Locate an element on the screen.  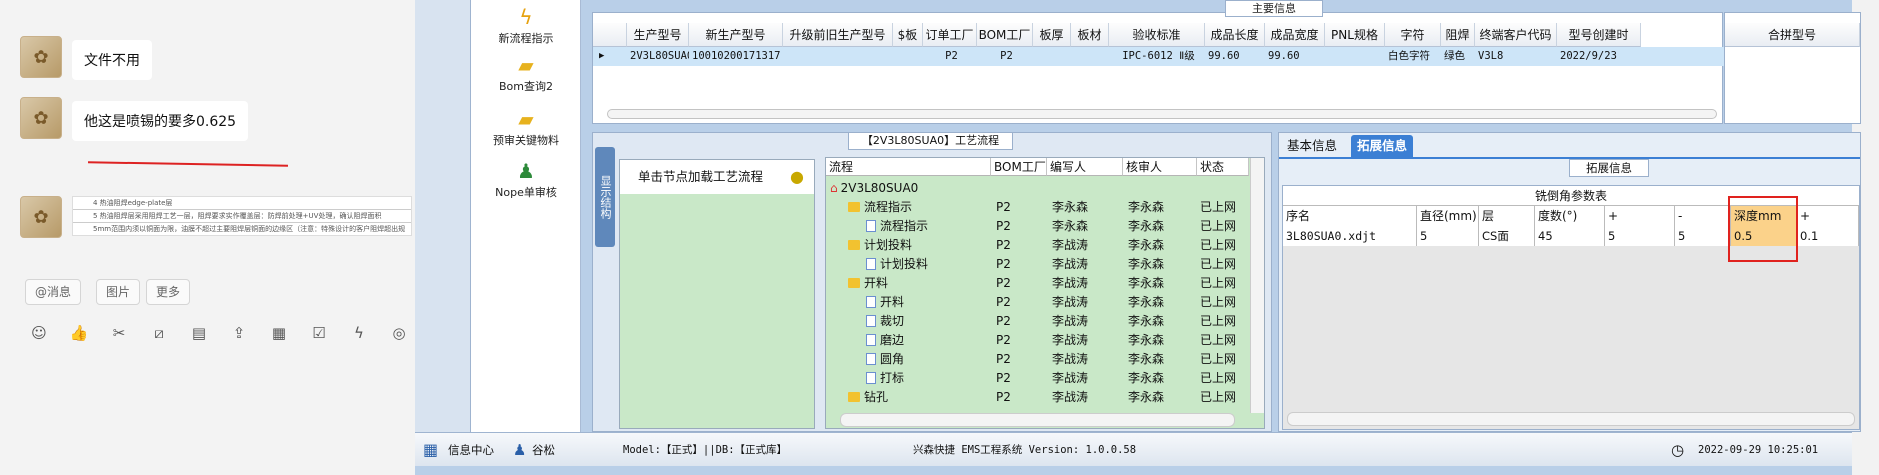
tree-node: 磨边 is located at coordinates (885, 340).